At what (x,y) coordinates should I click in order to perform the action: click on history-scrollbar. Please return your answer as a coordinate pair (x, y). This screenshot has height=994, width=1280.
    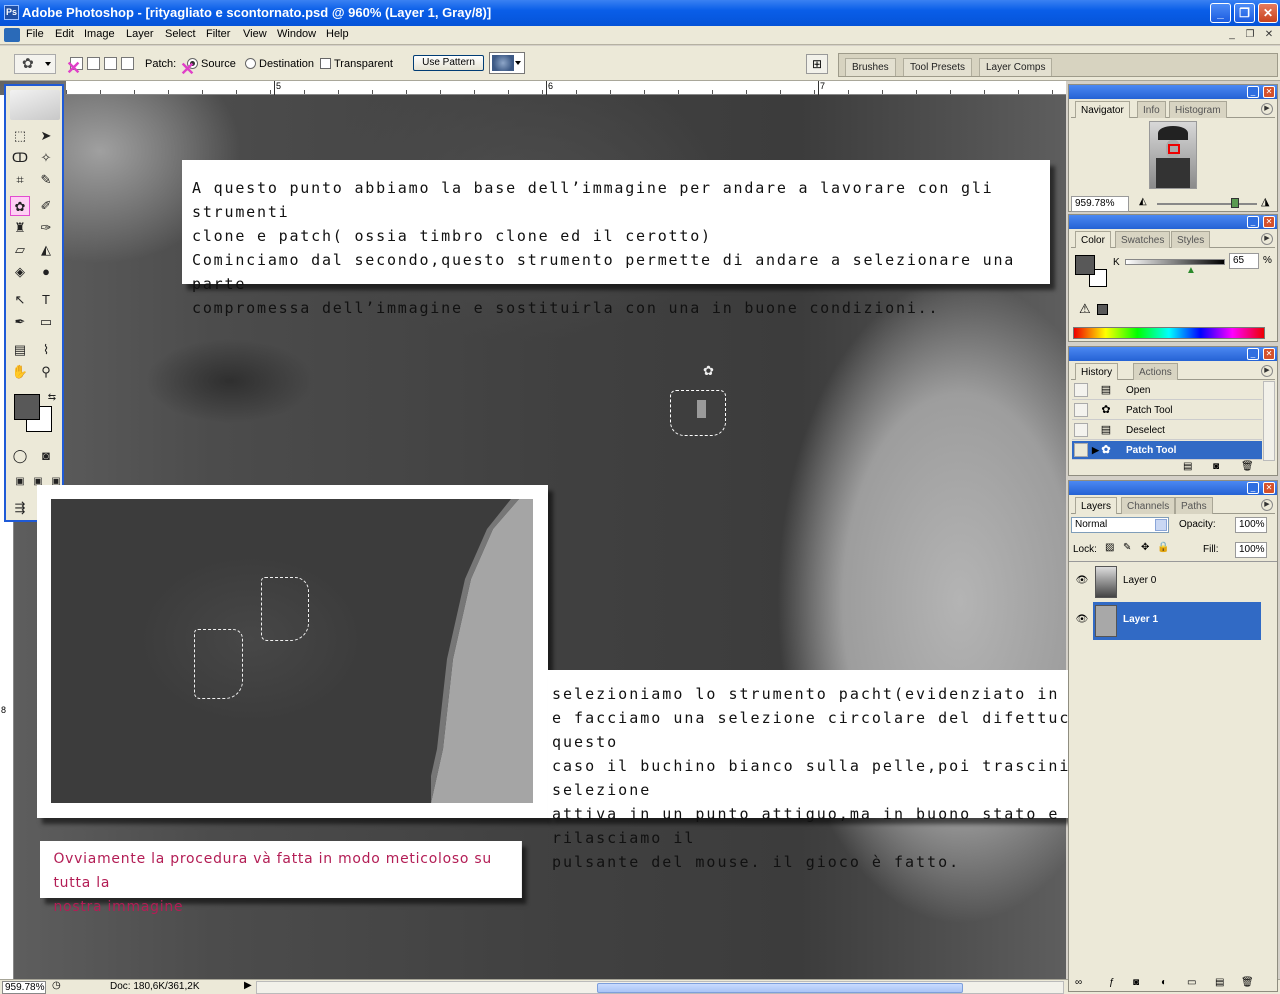
    Looking at the image, I should click on (1269, 421).